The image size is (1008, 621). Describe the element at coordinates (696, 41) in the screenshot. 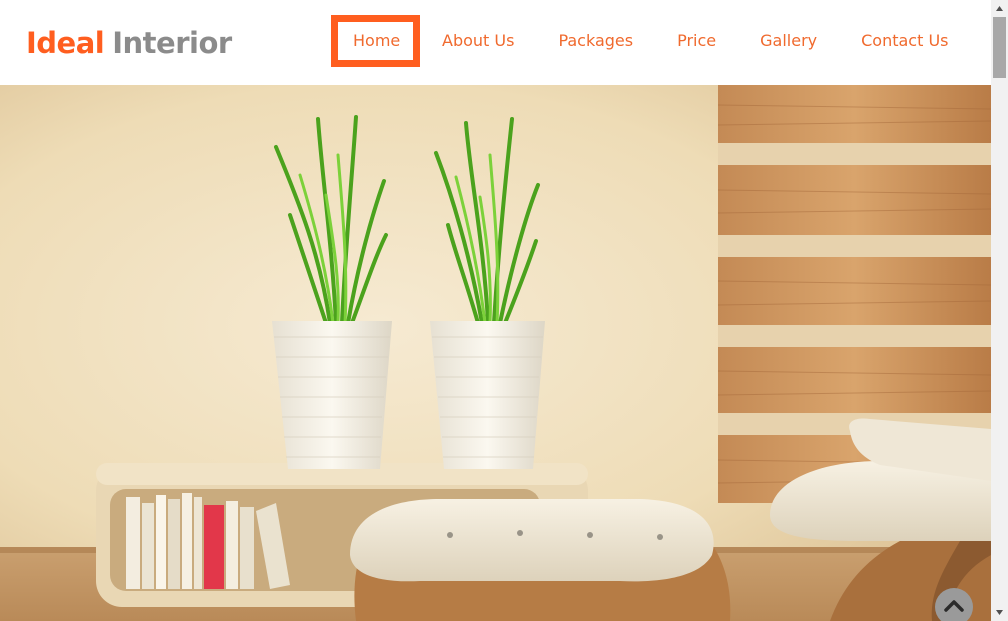

I see `nav-link-price: Price` at that location.